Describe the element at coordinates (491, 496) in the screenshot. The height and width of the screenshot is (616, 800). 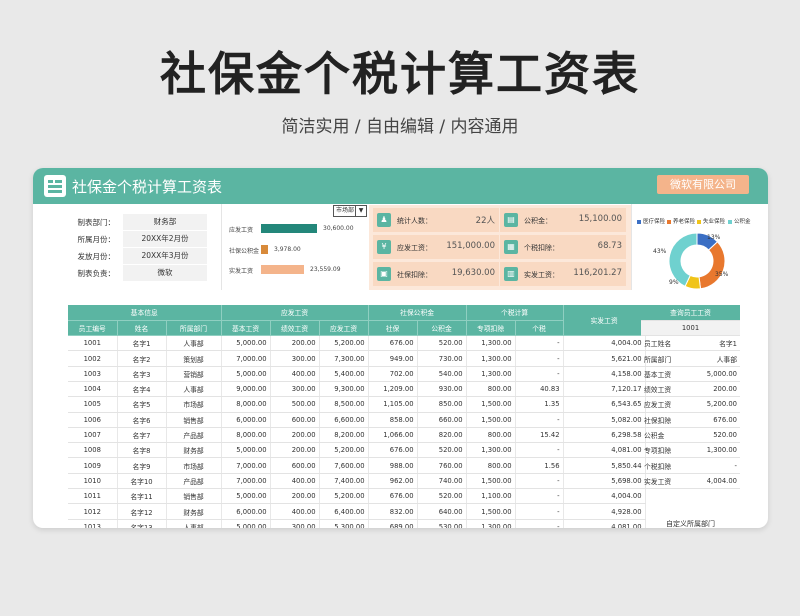
I see `table-cell: 1,100.00` at that location.